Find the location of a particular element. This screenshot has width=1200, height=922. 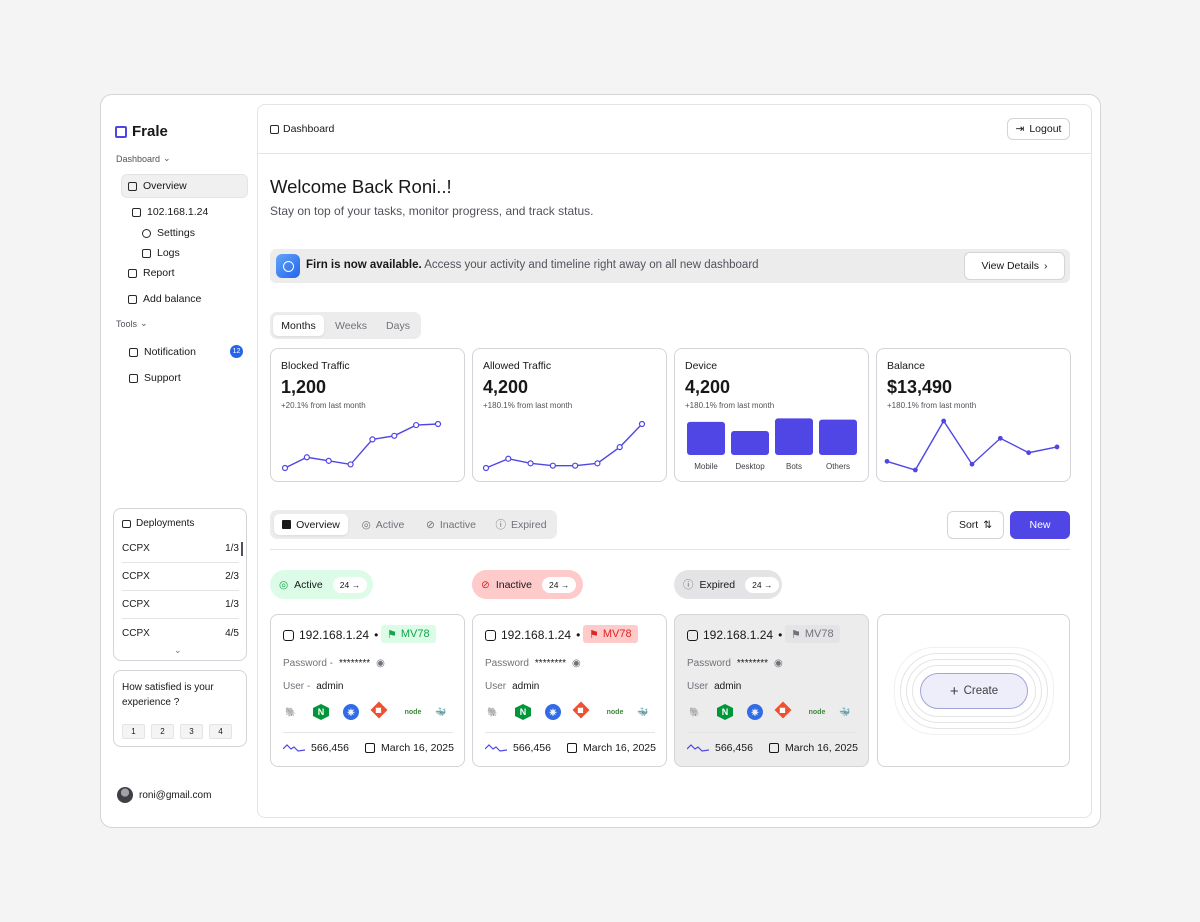

rating-3: 3 is located at coordinates (191, 731).